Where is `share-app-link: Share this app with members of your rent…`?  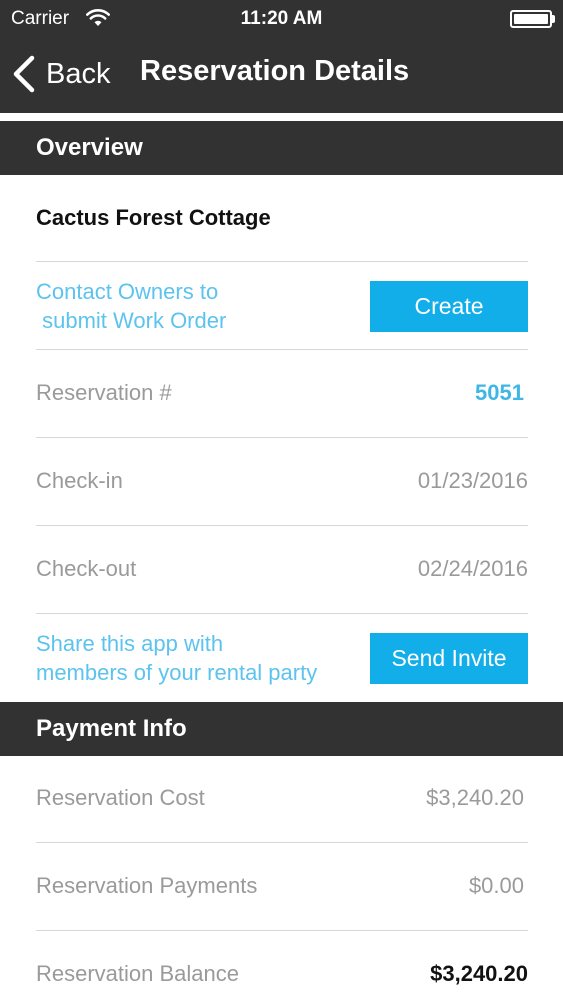 share-app-link: Share this app with members of your rent… is located at coordinates (176, 658).